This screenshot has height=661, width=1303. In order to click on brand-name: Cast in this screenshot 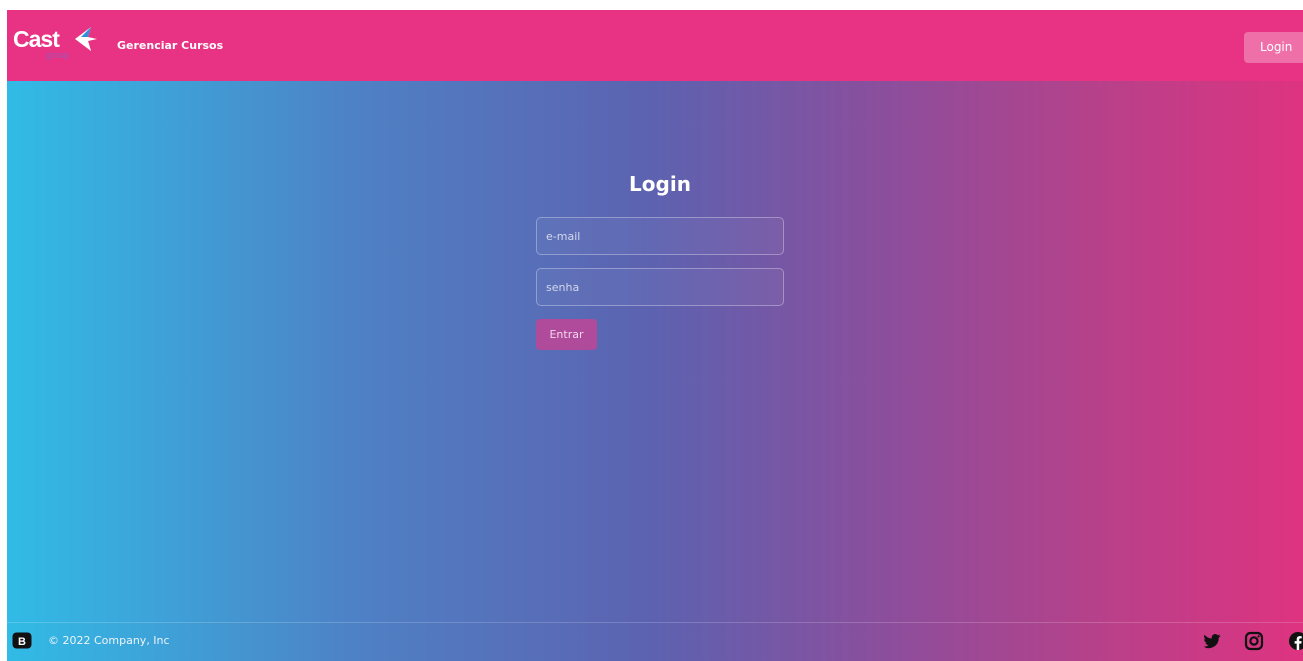, I will do `click(36, 39)`.